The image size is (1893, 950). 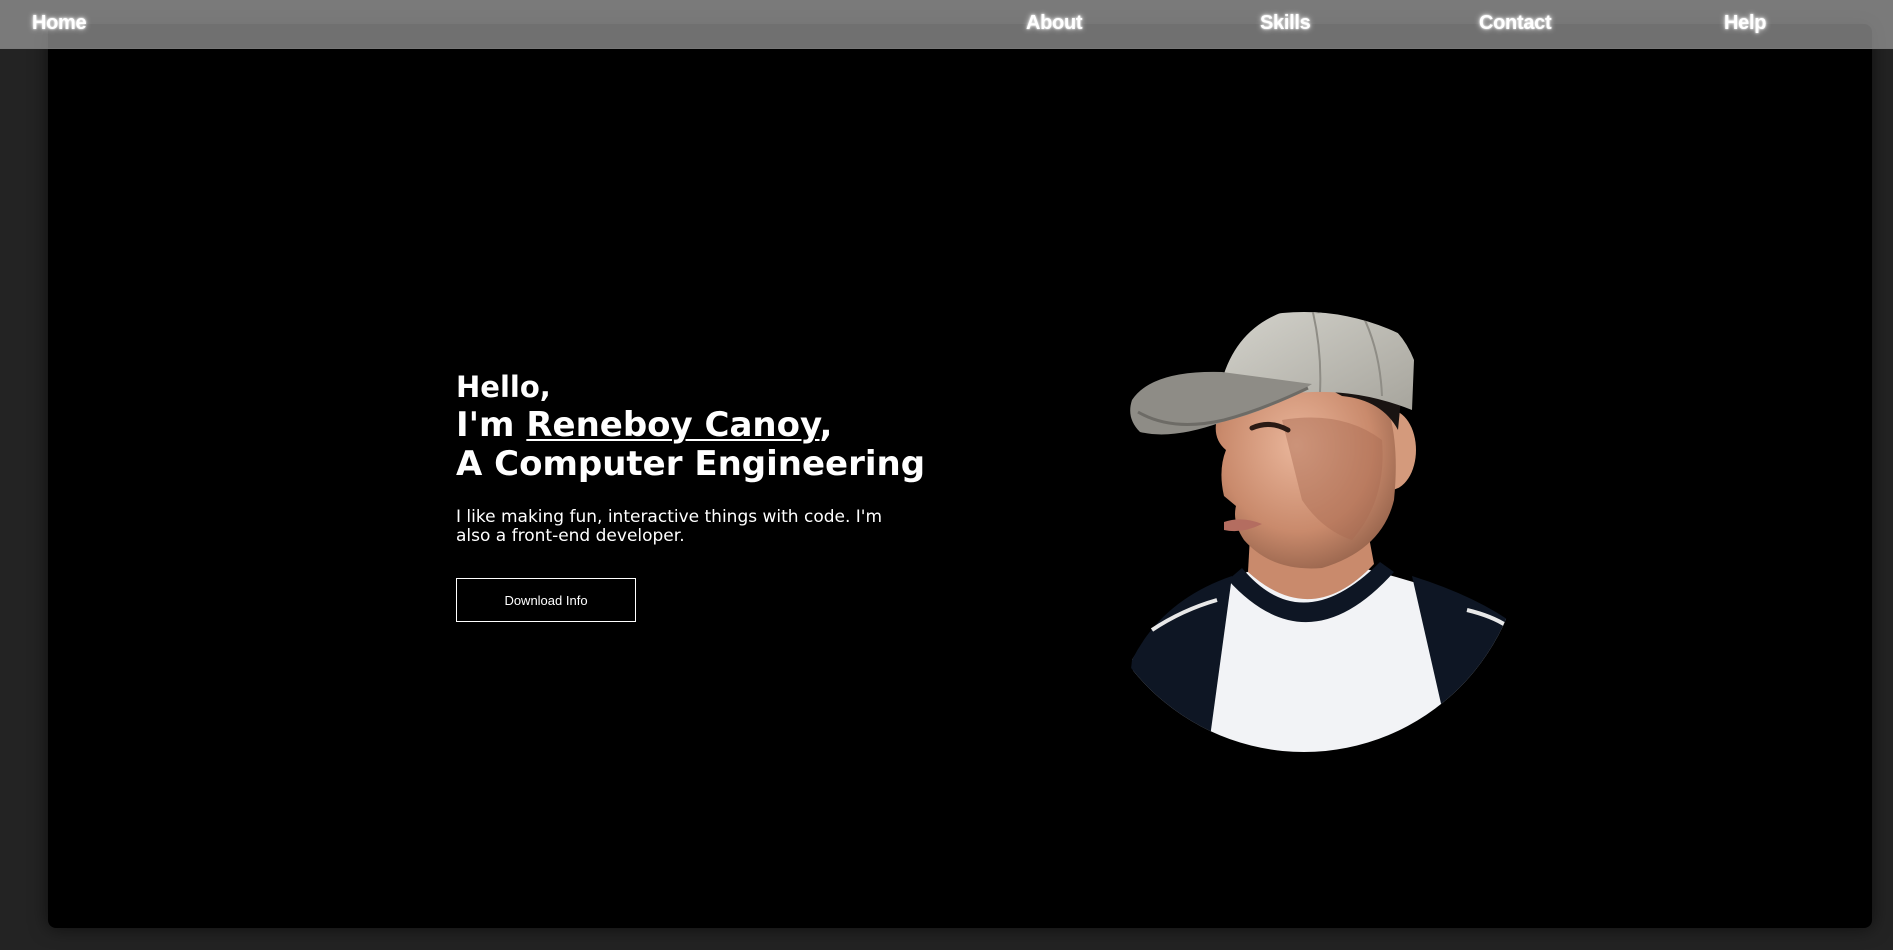 I want to click on intro-suffix: ,, so click(x=826, y=425).